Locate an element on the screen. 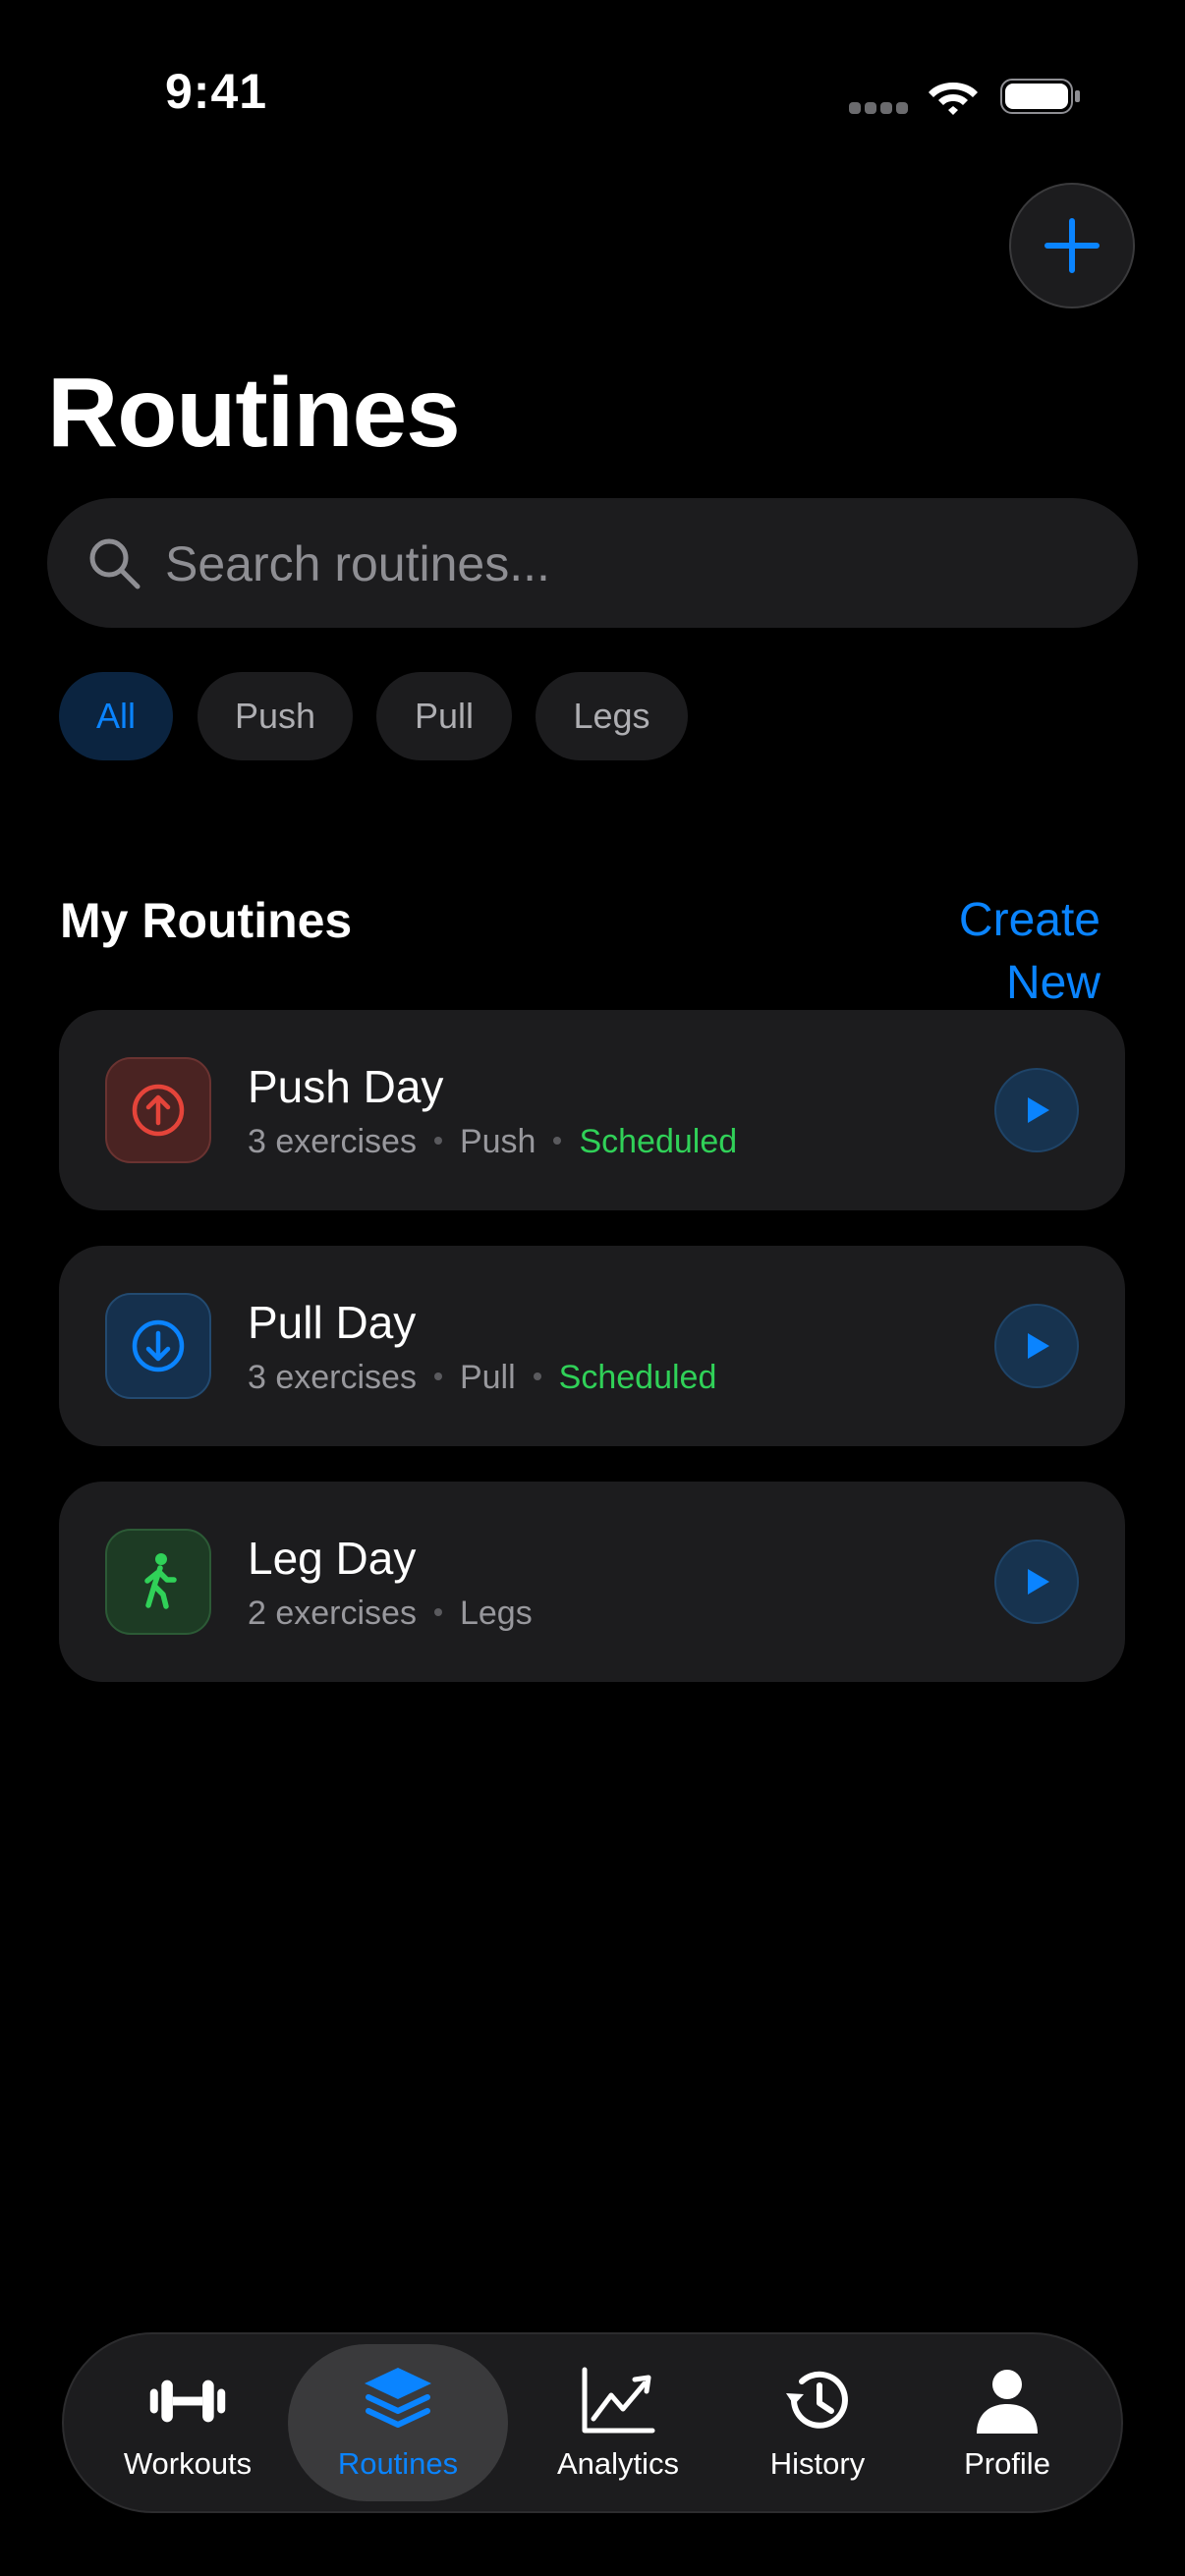 This screenshot has width=1185, height=2576. routine-meta: 3 exercises Push Scheduled is located at coordinates (493, 1141).